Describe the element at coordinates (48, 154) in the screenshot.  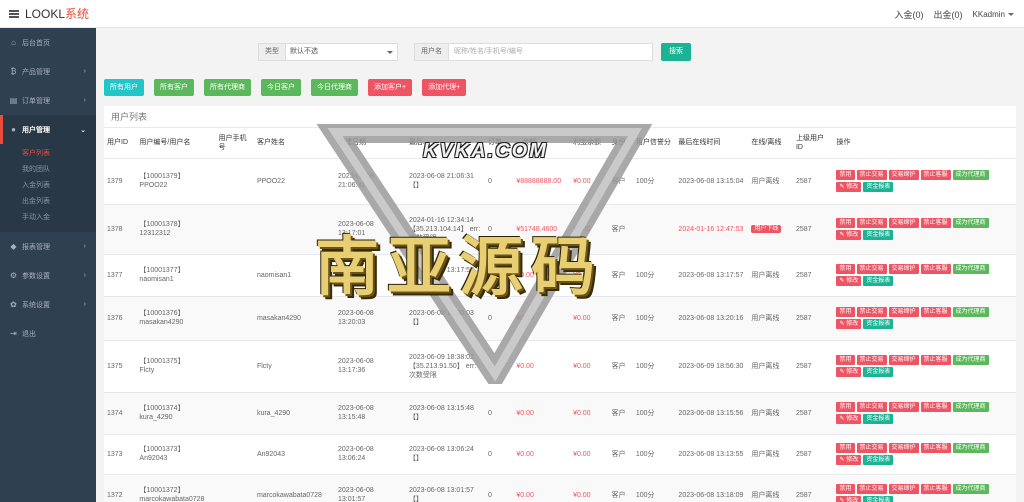
I see `submenu-customer-list: 客户列表` at that location.